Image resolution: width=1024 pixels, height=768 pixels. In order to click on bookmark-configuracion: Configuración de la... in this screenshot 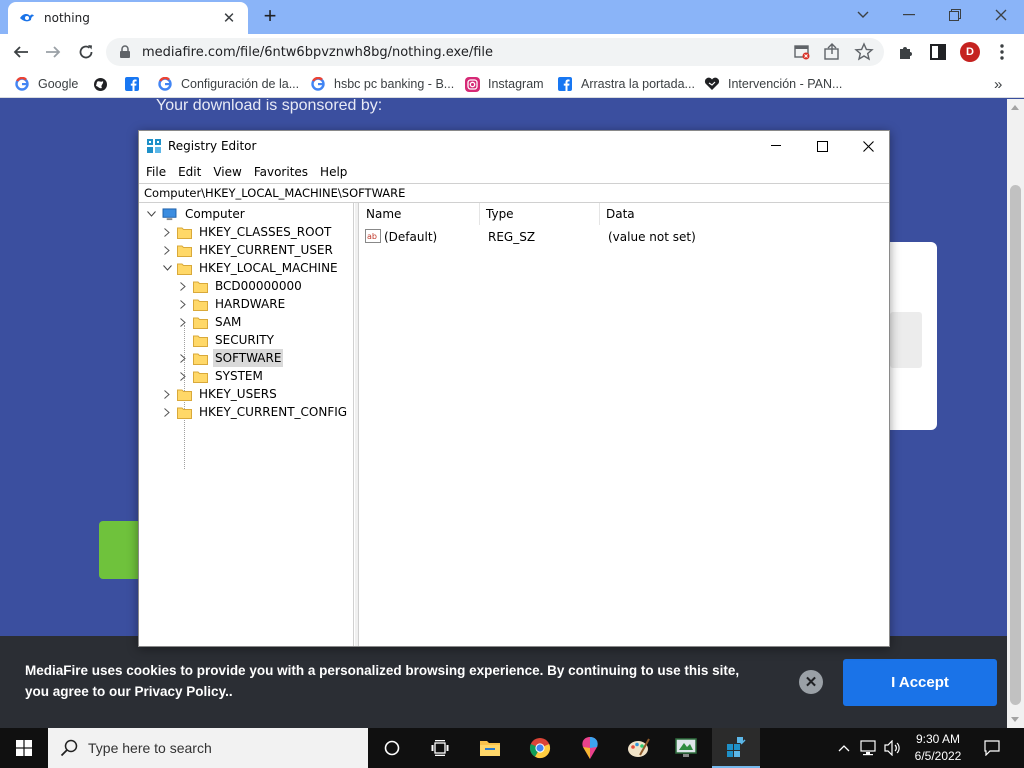, I will do `click(228, 84)`.